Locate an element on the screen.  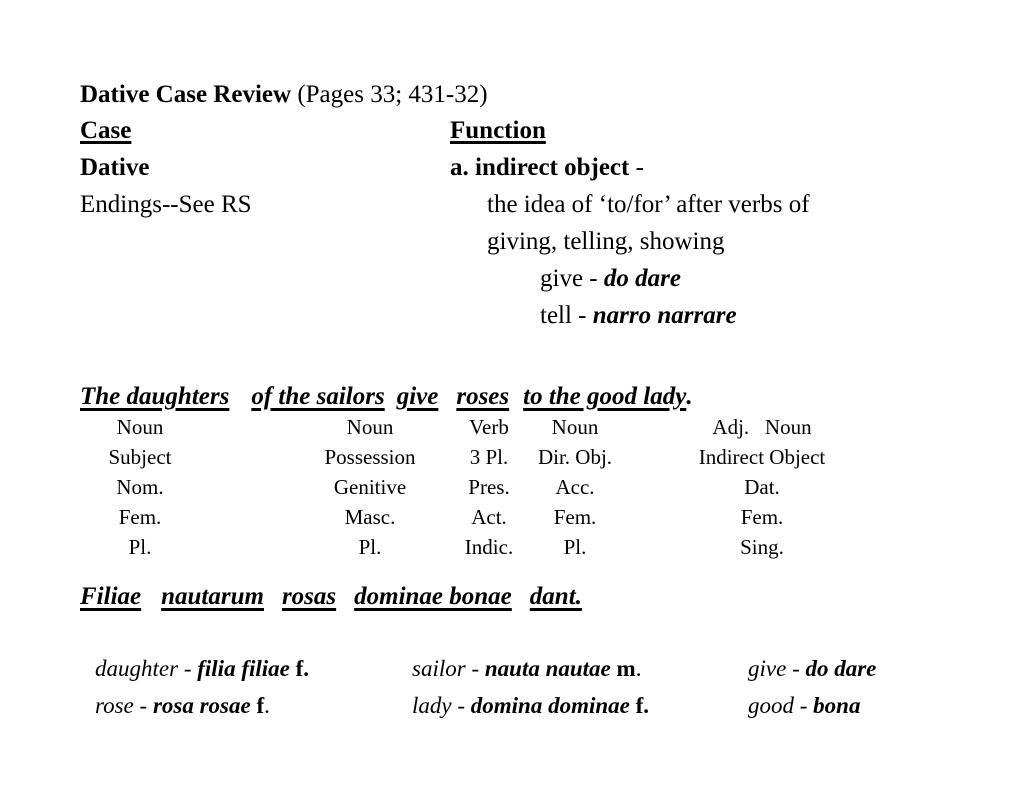
endings-note: Endings--See RS is located at coordinates (166, 204).